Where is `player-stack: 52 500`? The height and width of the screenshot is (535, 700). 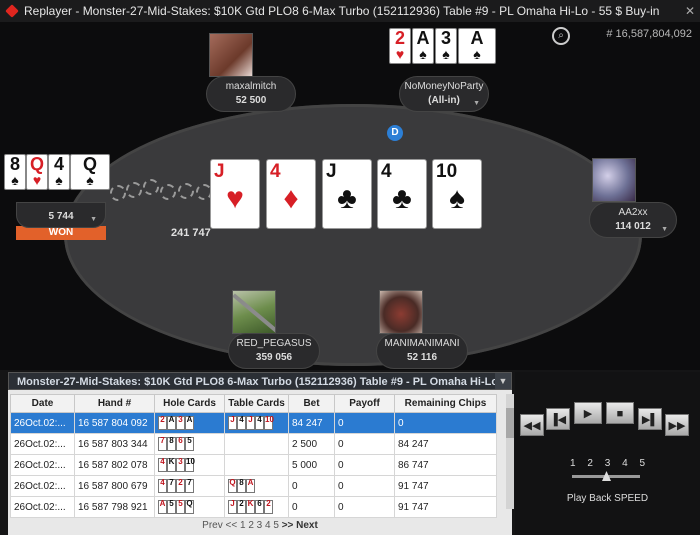 player-stack: 52 500 is located at coordinates (251, 100).